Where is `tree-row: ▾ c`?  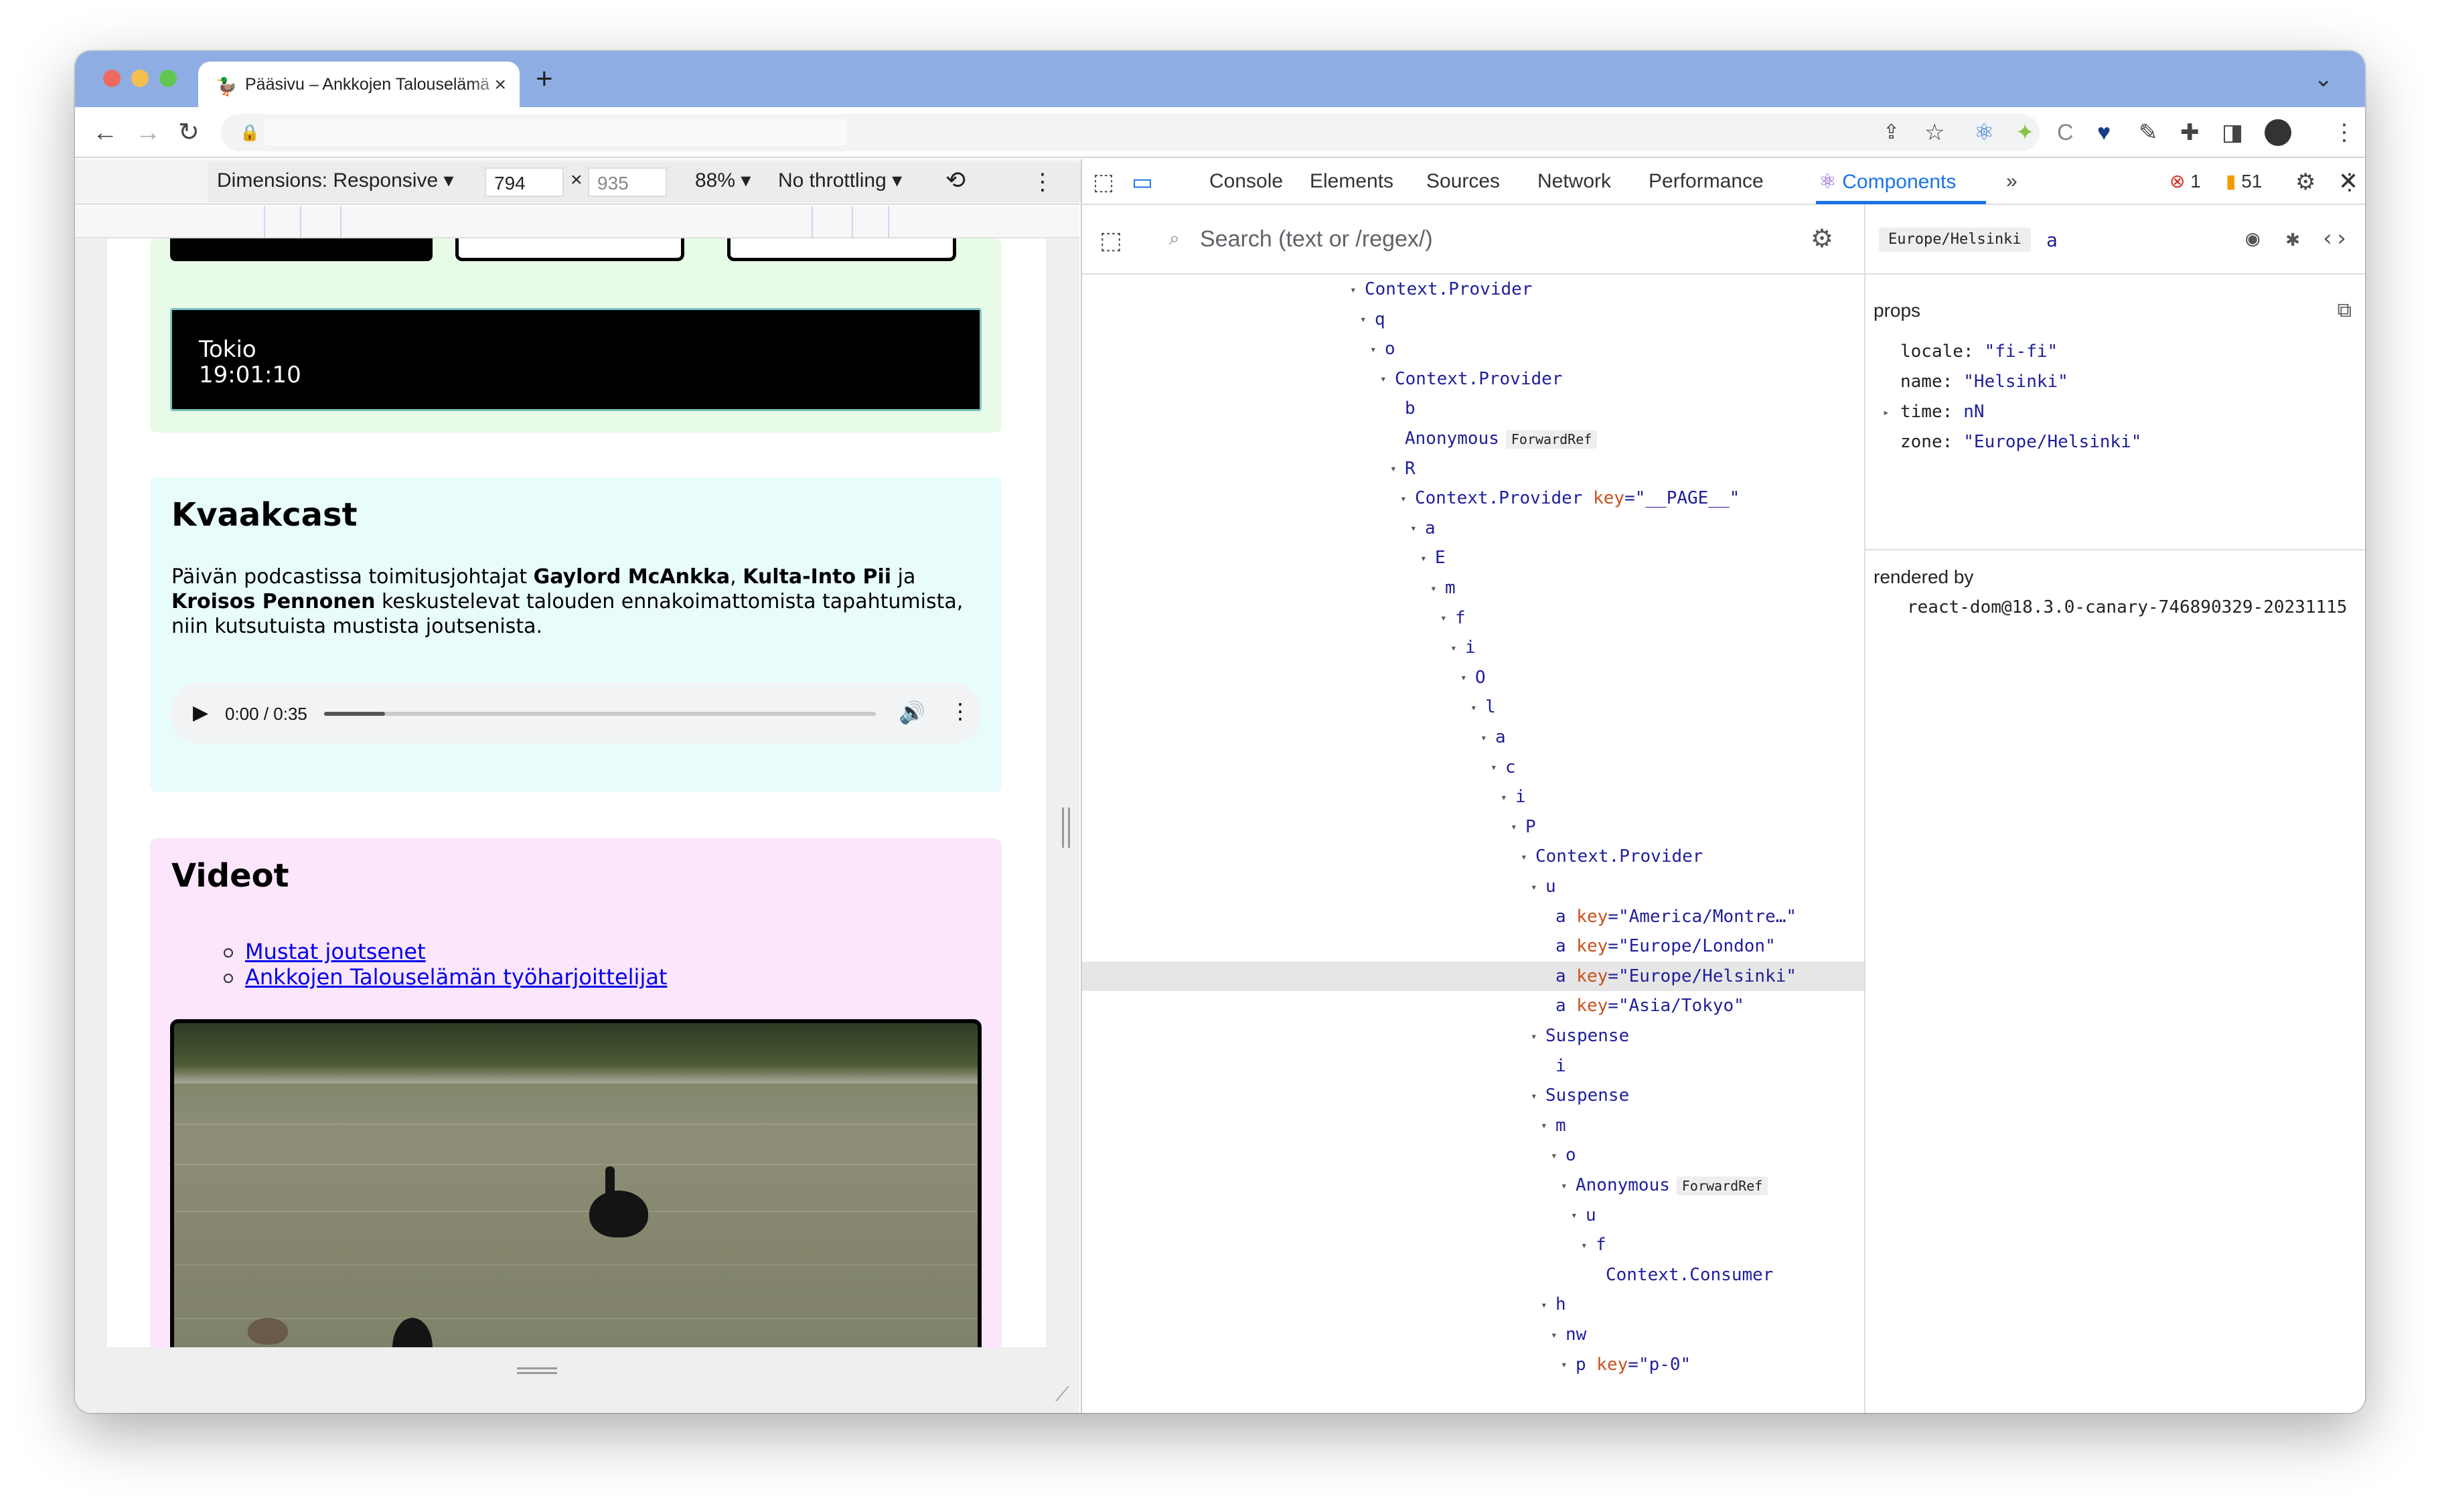 tree-row: ▾ c is located at coordinates (1473, 767).